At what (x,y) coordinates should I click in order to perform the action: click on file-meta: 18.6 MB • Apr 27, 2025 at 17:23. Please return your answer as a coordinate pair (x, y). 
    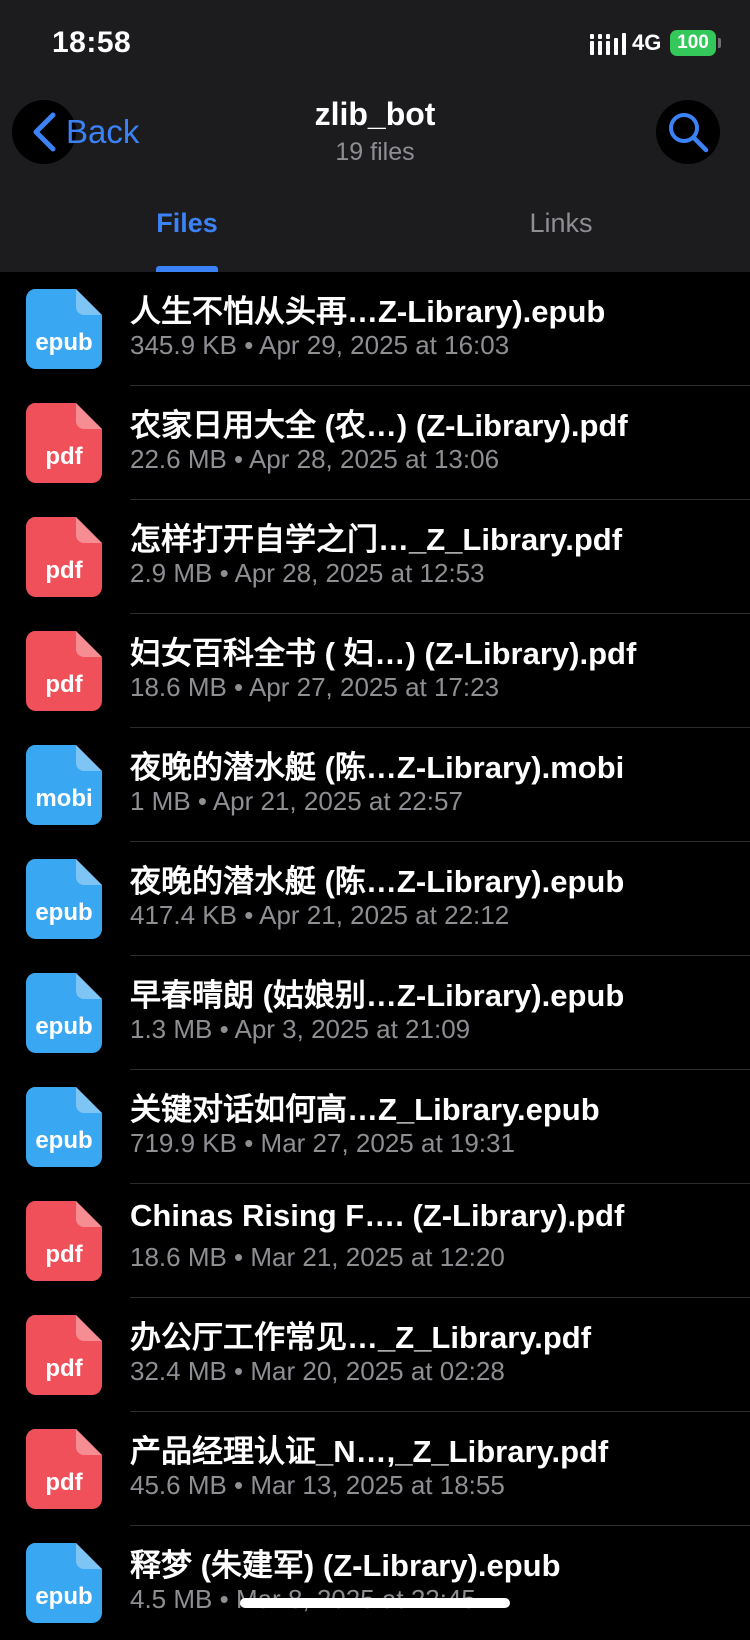
    Looking at the image, I should click on (314, 687).